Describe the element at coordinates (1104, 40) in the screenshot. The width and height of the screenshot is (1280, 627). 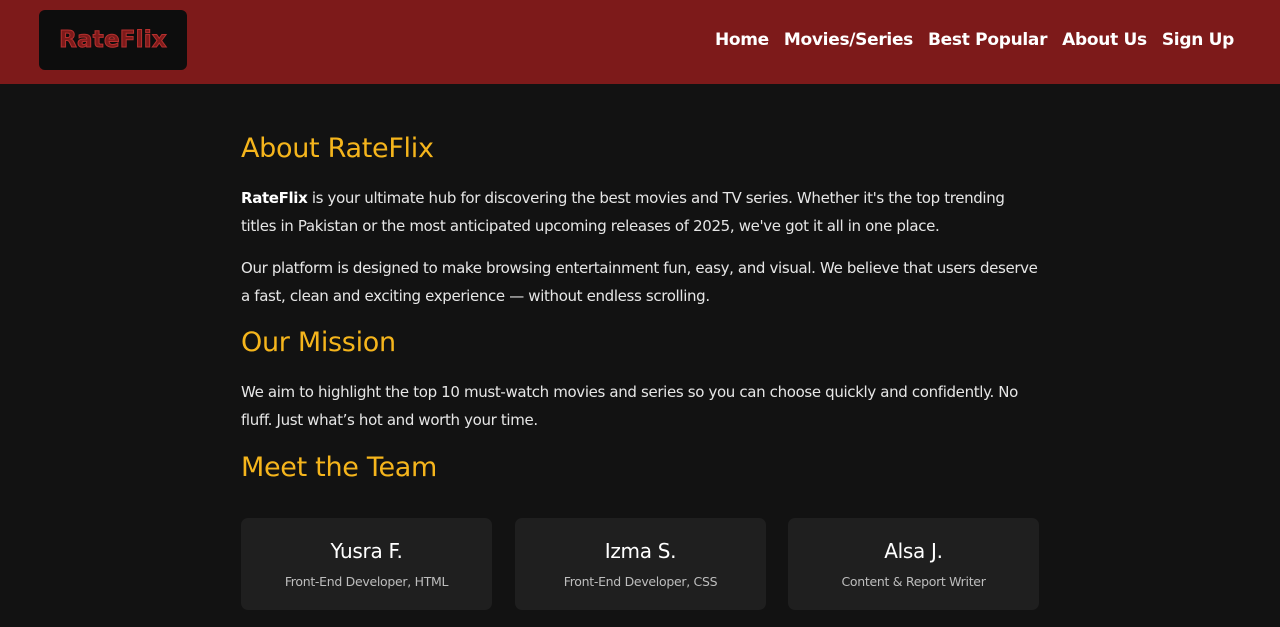
I see `nav-link-about-us: About Us` at that location.